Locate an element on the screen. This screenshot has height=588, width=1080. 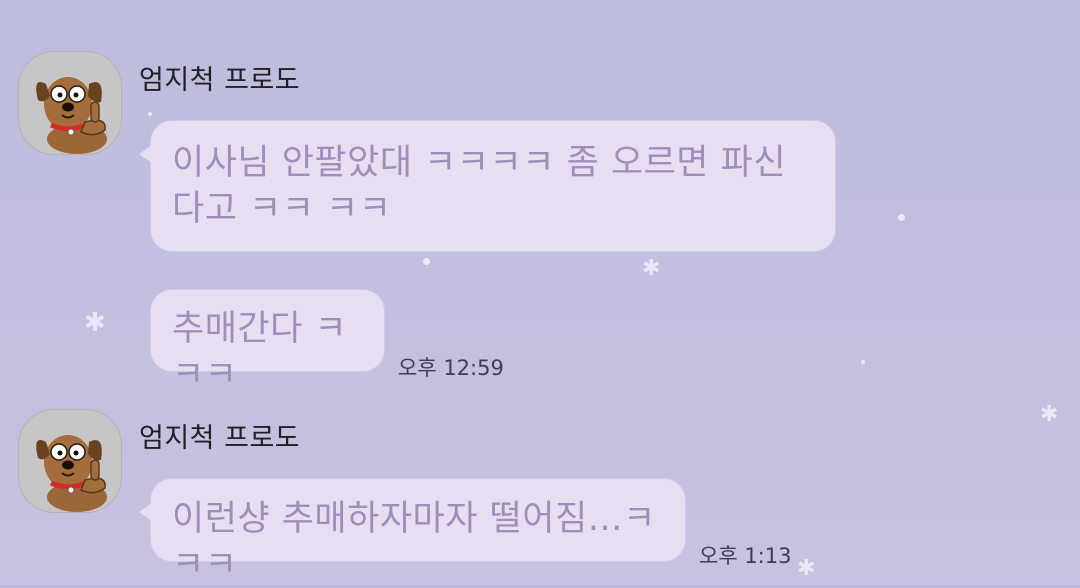
message-bubble: 이사님 안팔았대 ㅋㅋㅋㅋ 좀 오르면 파신다고 ㅋㅋ ㅋㅋ is located at coordinates (487, 186).